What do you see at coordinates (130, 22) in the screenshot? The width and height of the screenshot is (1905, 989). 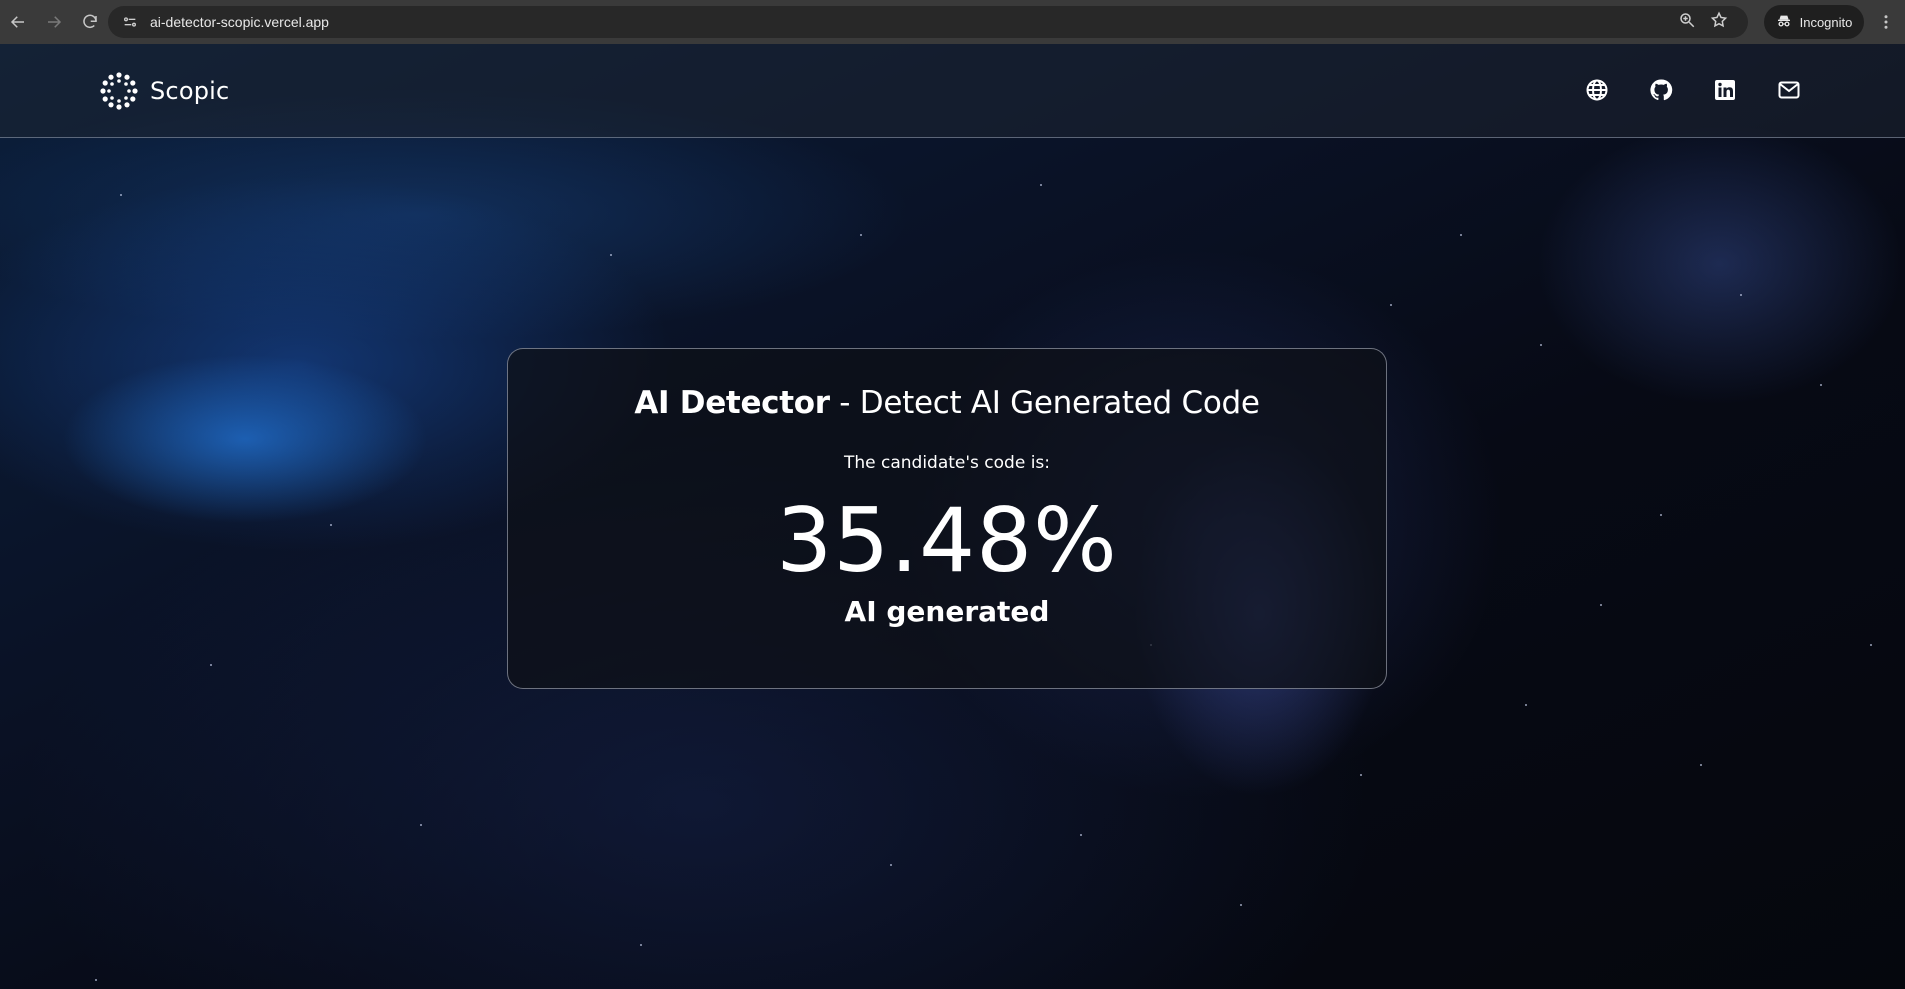 I see `site-info-icon` at bounding box center [130, 22].